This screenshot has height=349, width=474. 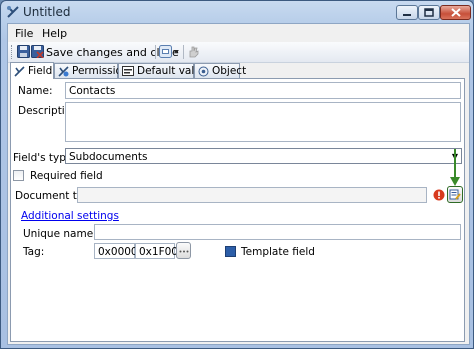 I want to click on tab-permissions: Permissions, so click(x=94, y=70).